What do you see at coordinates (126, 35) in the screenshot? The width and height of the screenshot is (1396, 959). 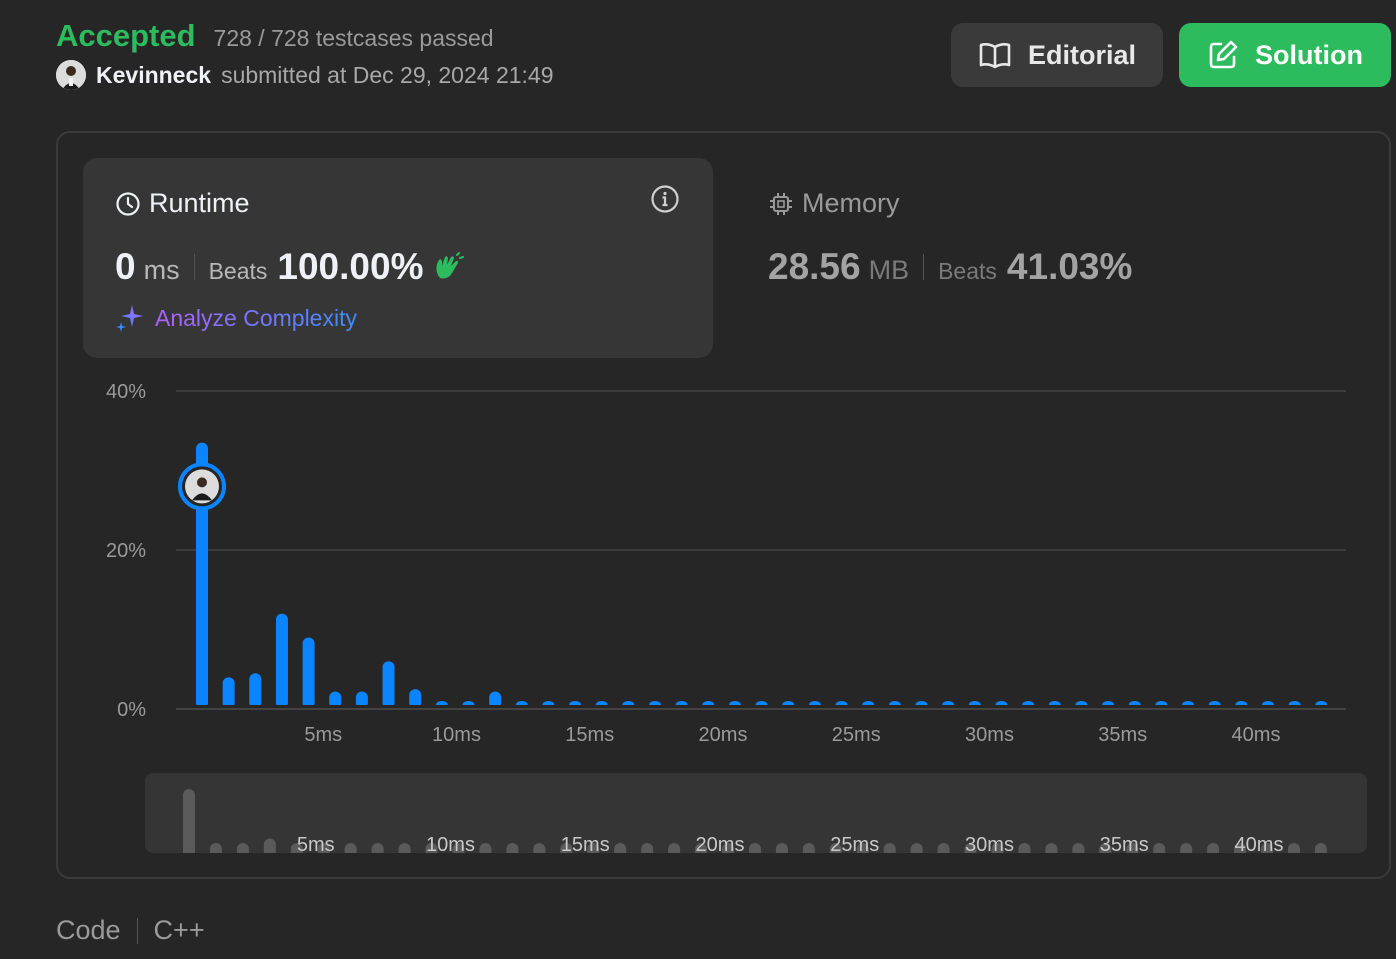 I see `status-accepted: Accepted` at bounding box center [126, 35].